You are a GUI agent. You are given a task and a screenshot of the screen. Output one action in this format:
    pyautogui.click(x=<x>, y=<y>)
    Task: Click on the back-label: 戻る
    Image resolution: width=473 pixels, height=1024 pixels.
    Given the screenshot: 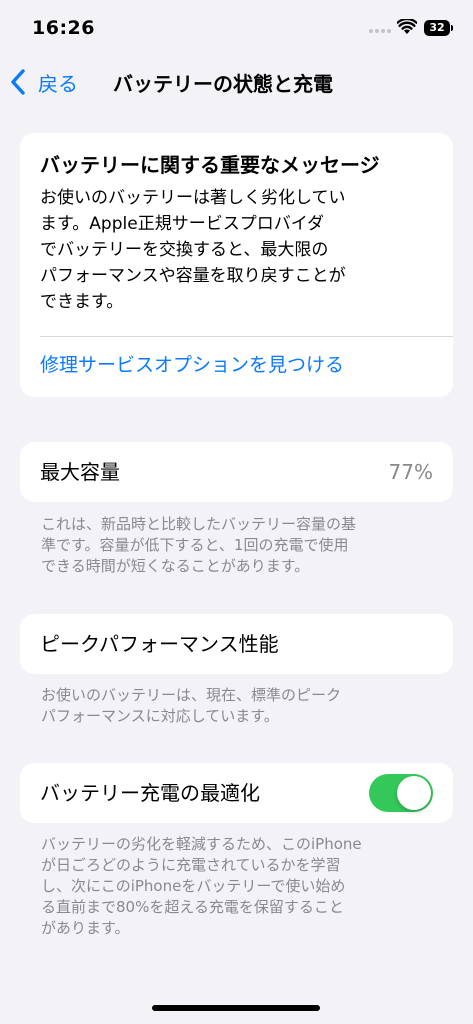 What is the action you would take?
    pyautogui.click(x=58, y=83)
    